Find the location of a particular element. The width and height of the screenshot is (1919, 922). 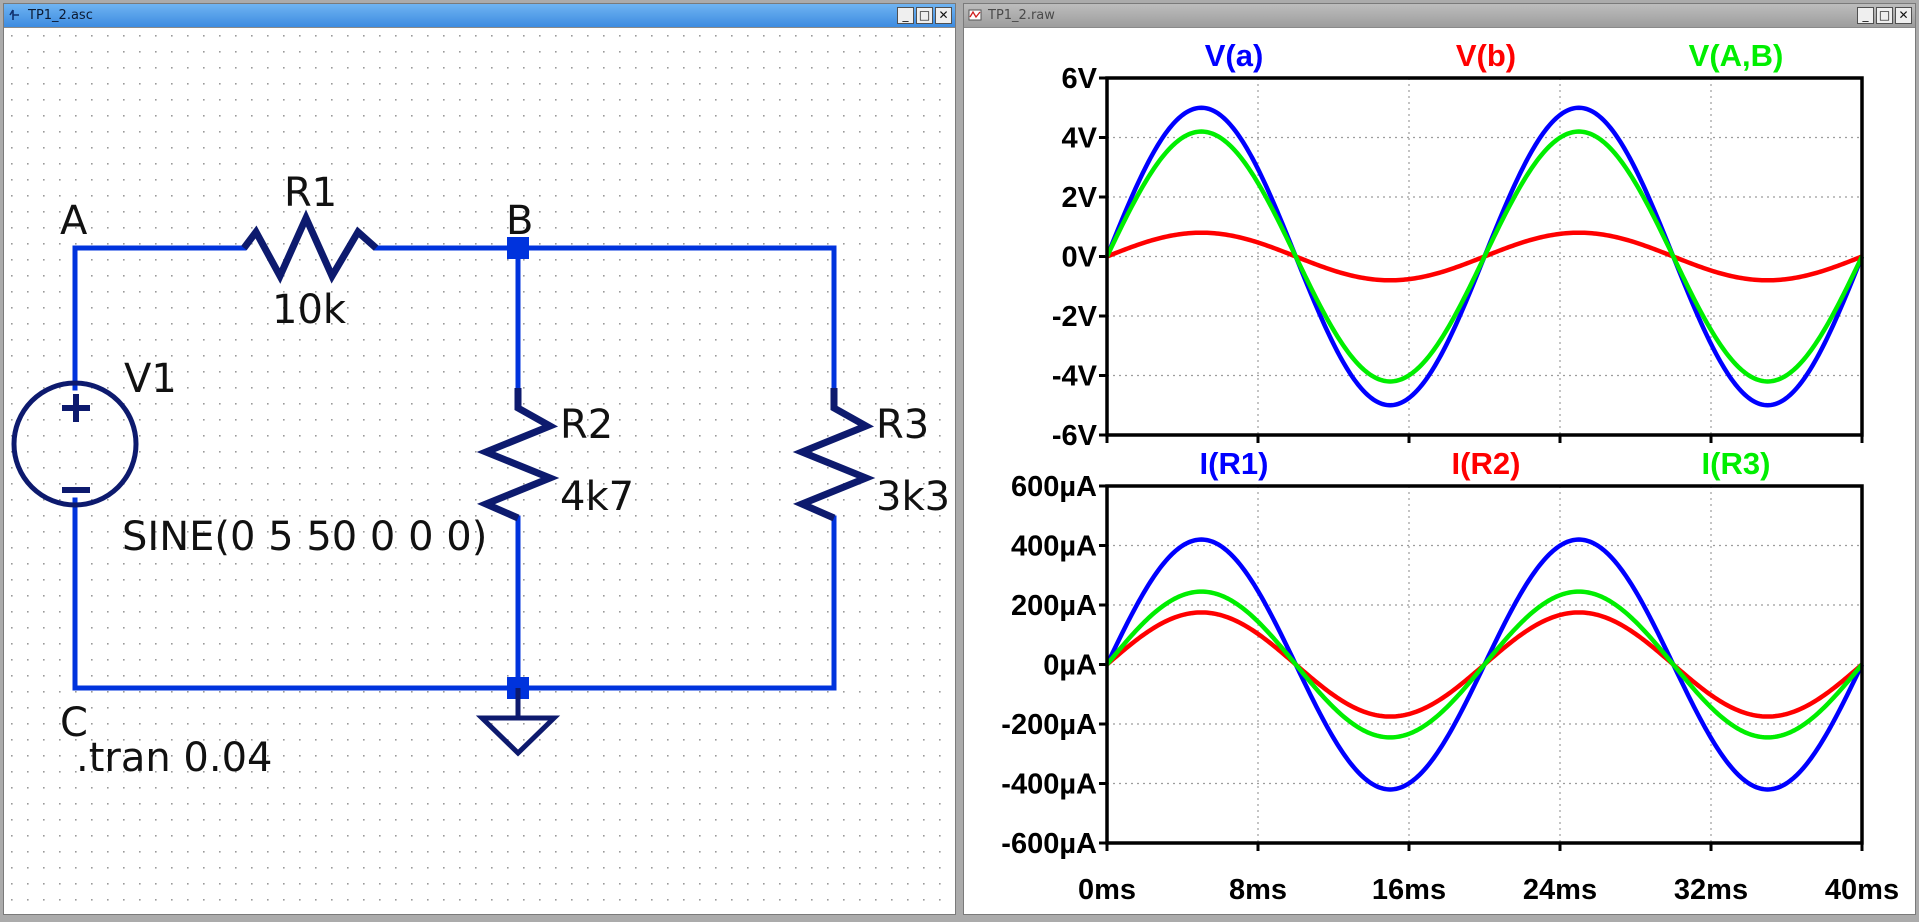

waveform-titlebar: TP1_2.raw _ □ ✕ is located at coordinates (1439, 16).